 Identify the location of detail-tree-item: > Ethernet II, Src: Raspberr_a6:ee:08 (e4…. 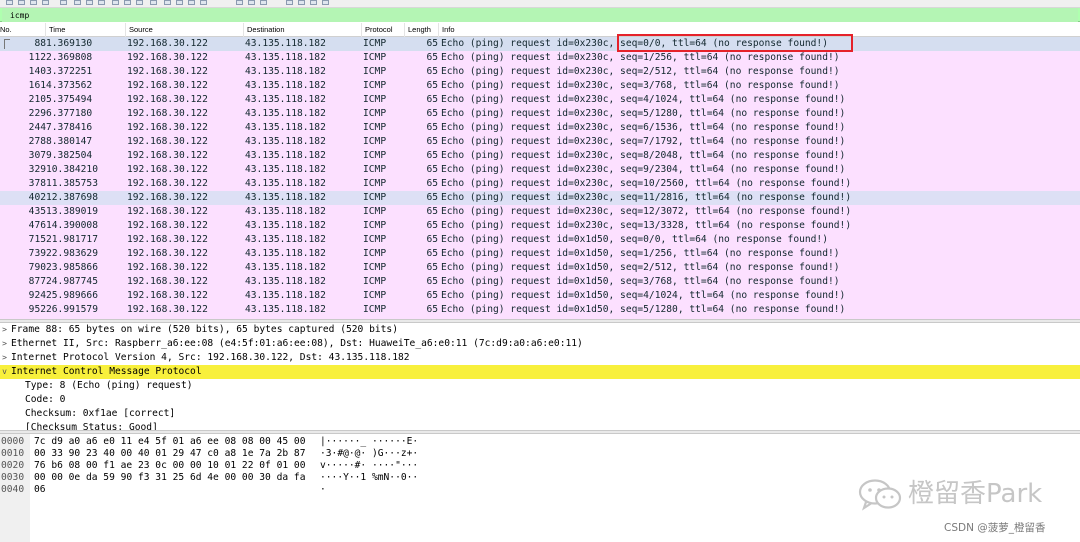
(540, 344).